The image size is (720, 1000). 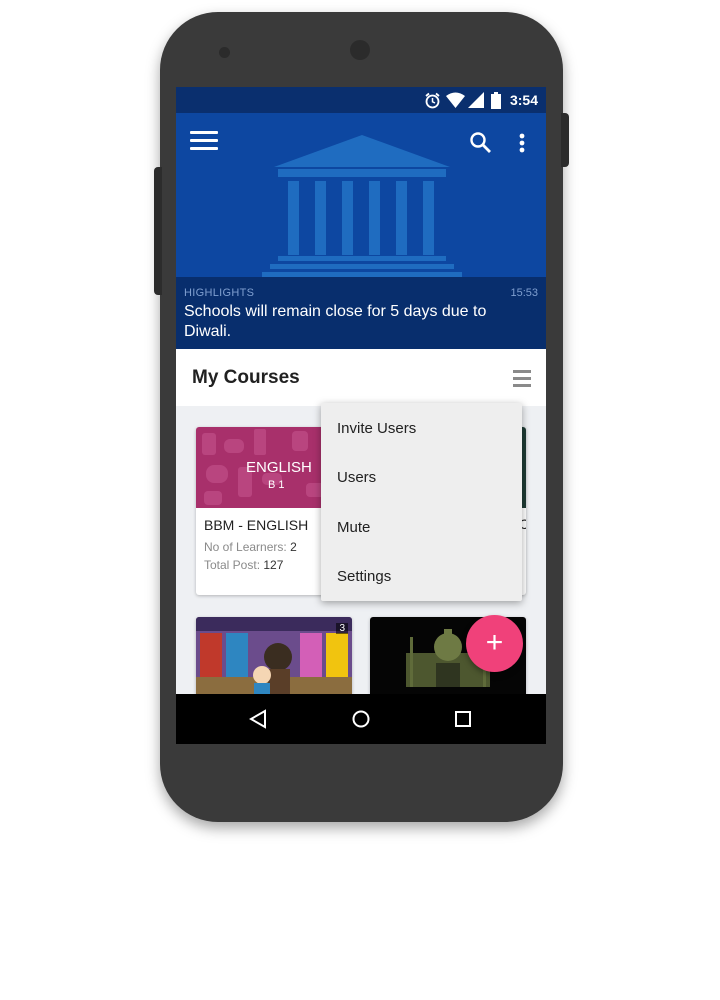 I want to click on posts-value: 127, so click(x=273, y=565).